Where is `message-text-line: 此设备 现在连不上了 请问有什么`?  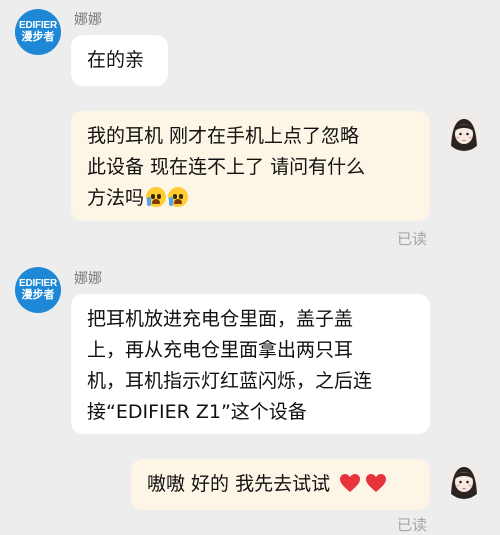
message-text-line: 此设备 现在连不上了 请问有什么 is located at coordinates (226, 167).